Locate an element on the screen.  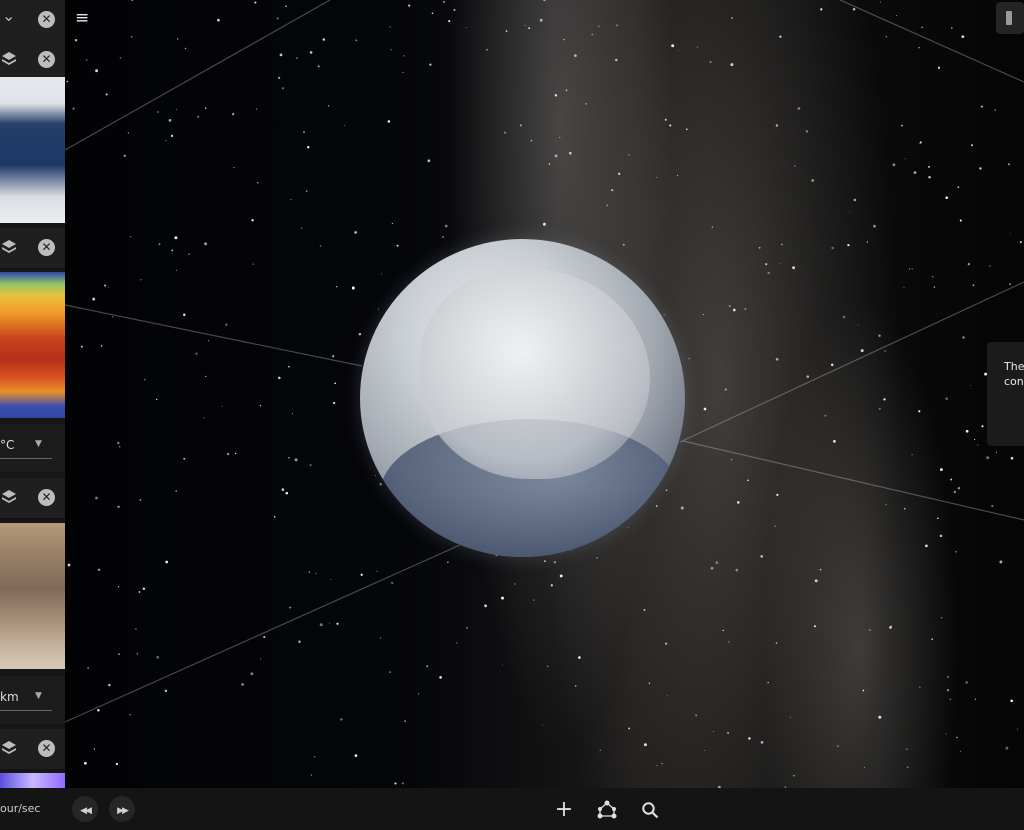
light-toggle-button is located at coordinates (1010, 18).